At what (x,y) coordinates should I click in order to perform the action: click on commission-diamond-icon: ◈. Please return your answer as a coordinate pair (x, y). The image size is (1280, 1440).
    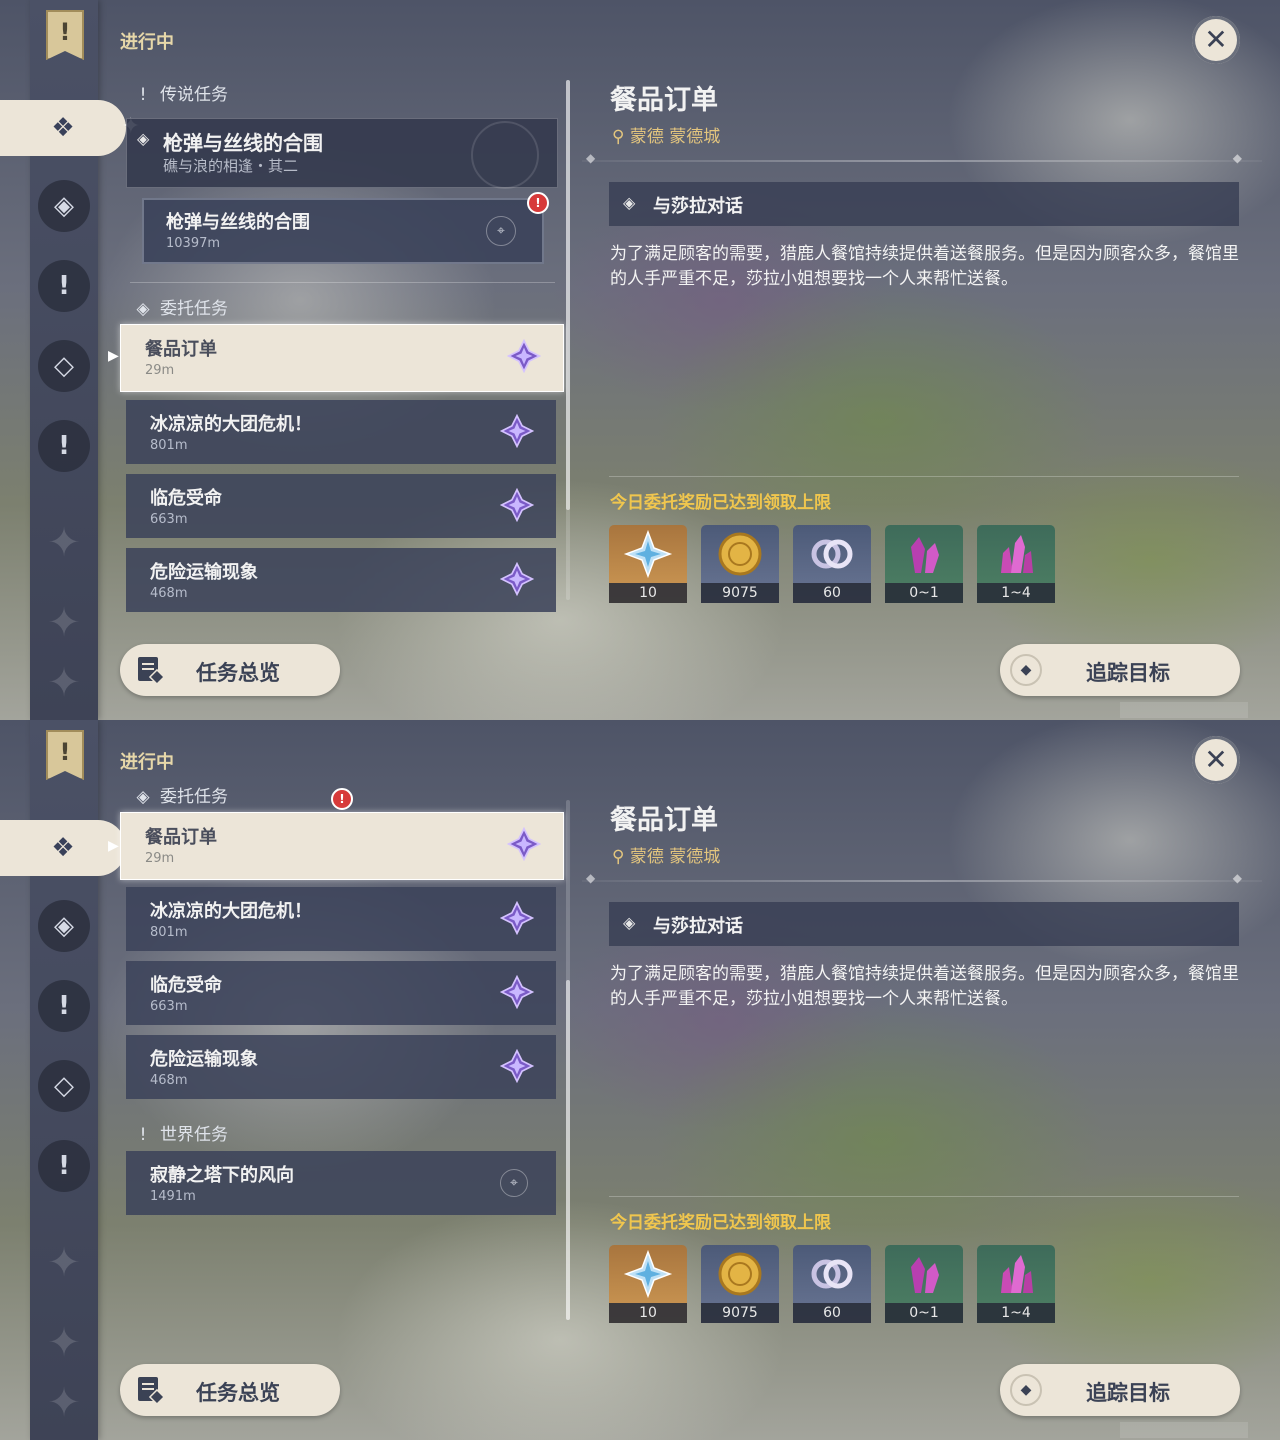
    Looking at the image, I should click on (143, 797).